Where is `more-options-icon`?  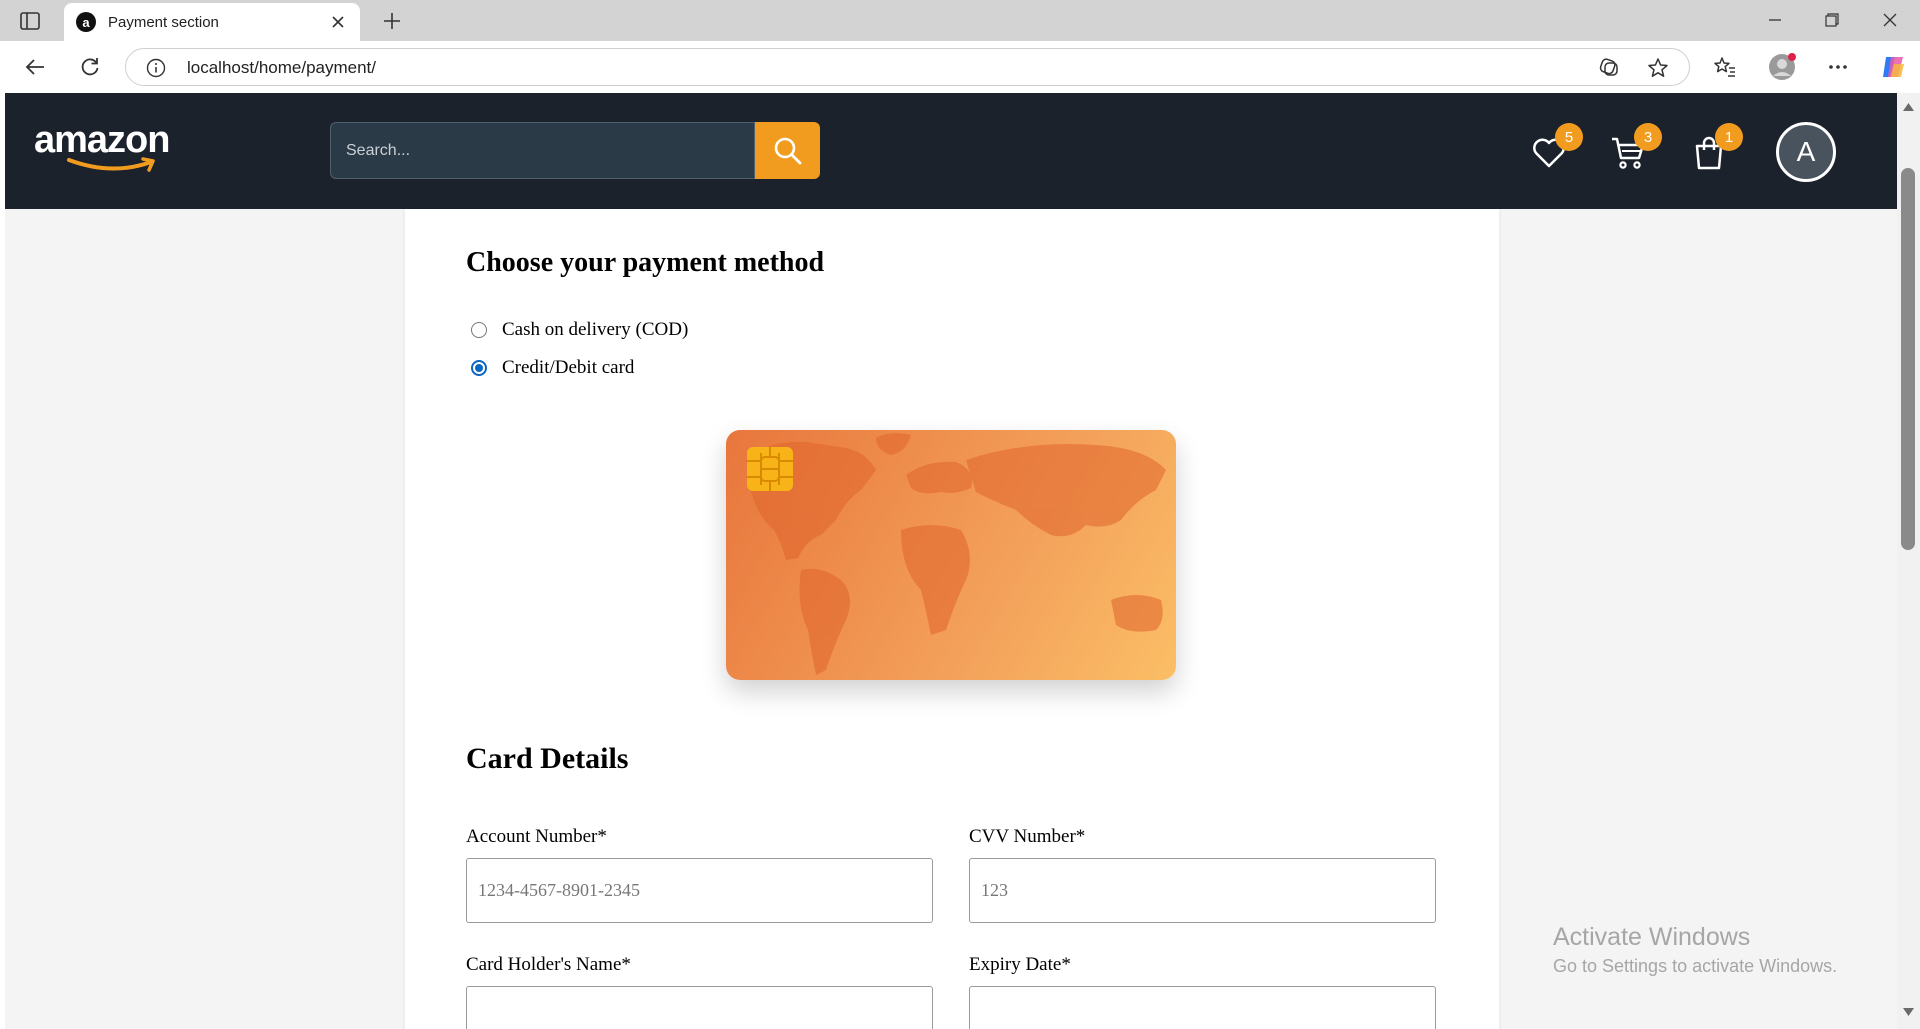
more-options-icon is located at coordinates (1838, 67).